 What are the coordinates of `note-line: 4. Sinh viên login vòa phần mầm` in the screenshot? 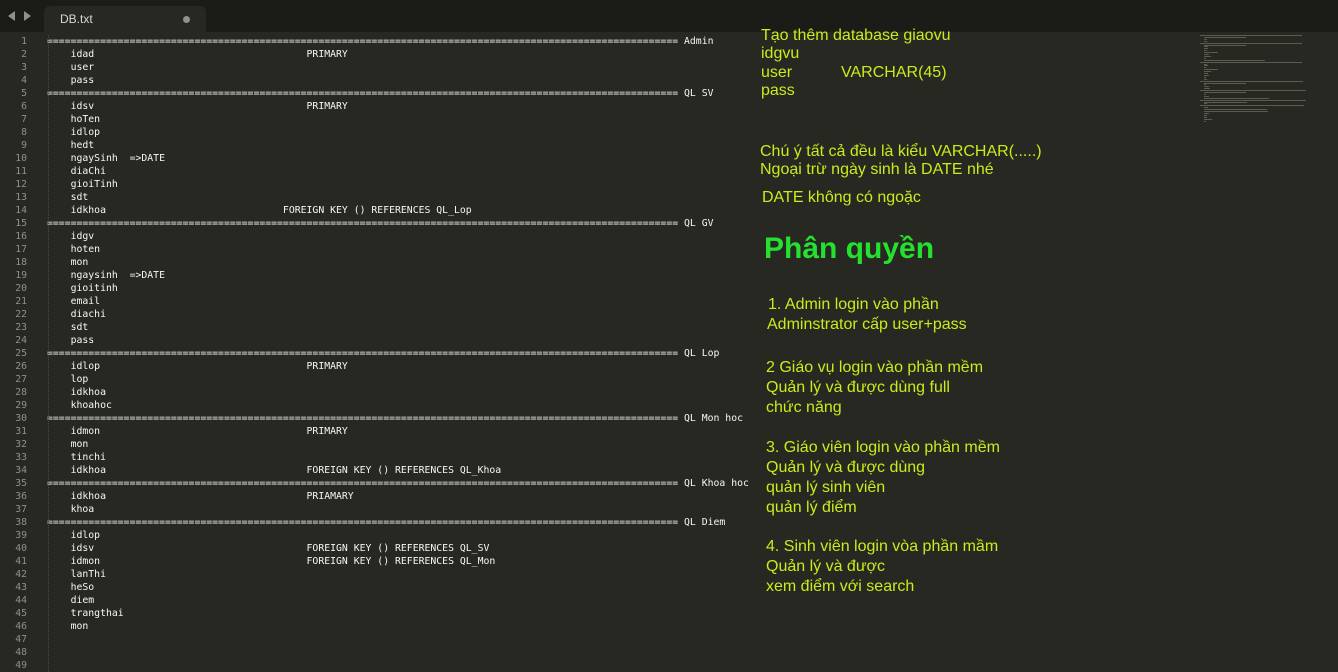 It's located at (882, 546).